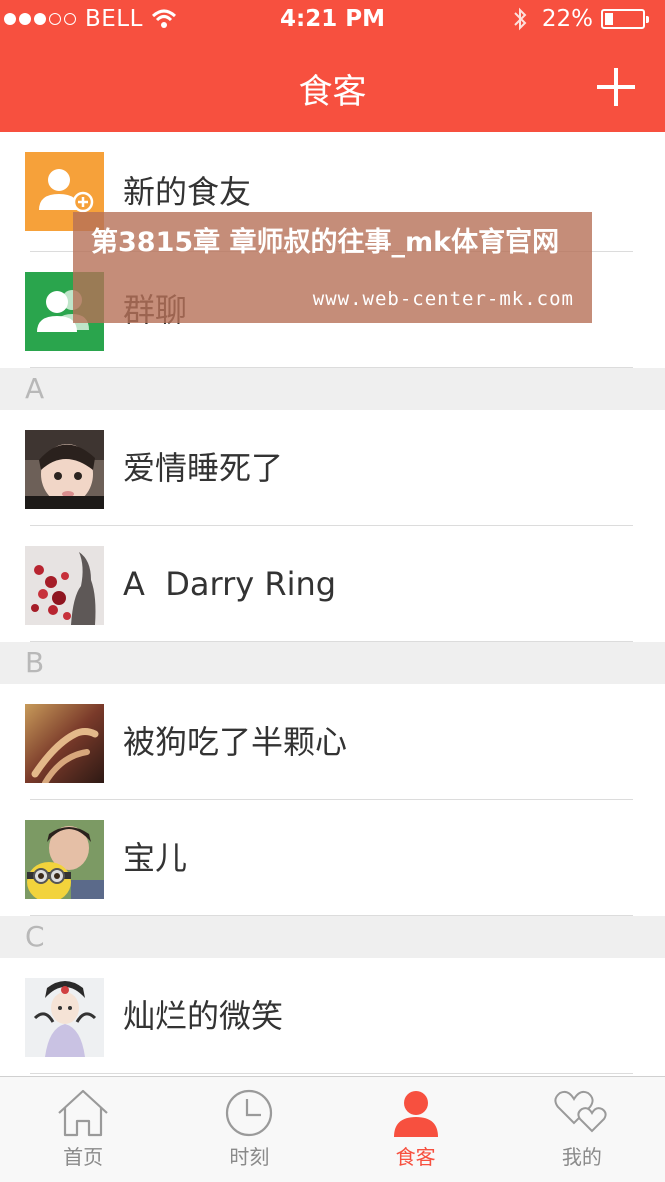 The width and height of the screenshot is (665, 1182). Describe the element at coordinates (83, 1113) in the screenshot. I see `home-icon` at that location.